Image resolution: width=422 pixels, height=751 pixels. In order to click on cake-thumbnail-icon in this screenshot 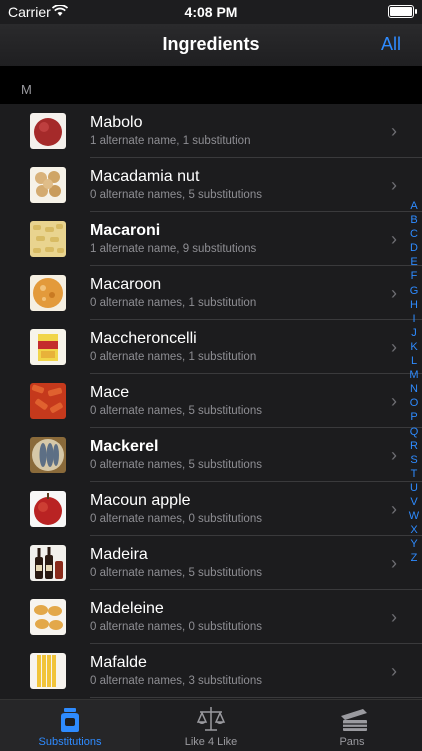, I will do `click(48, 617)`.